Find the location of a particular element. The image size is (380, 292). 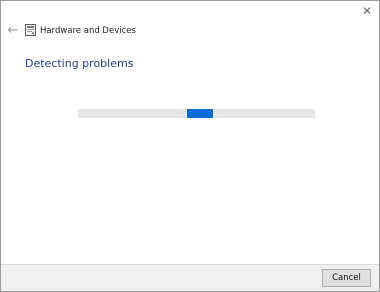

progress-bar is located at coordinates (196, 113).